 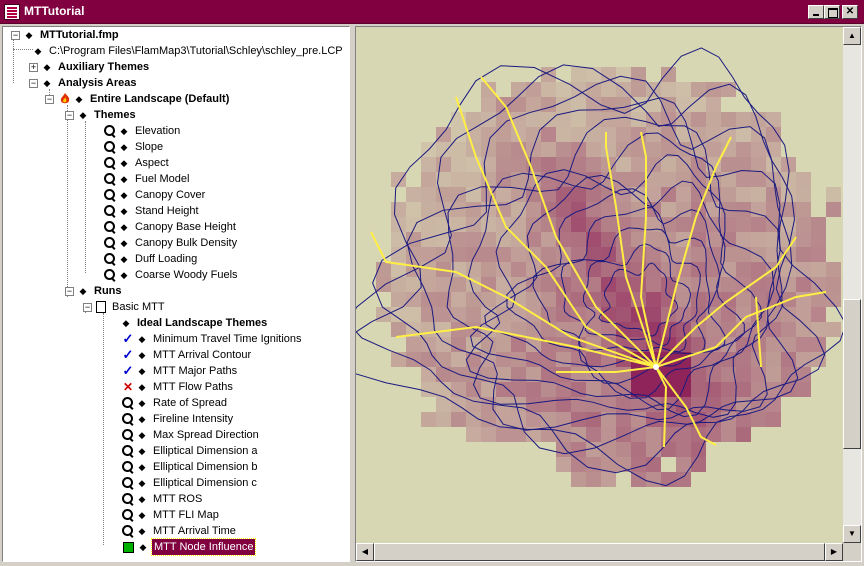 I want to click on vertical-scrollbar: ▲ ▼, so click(x=852, y=285).